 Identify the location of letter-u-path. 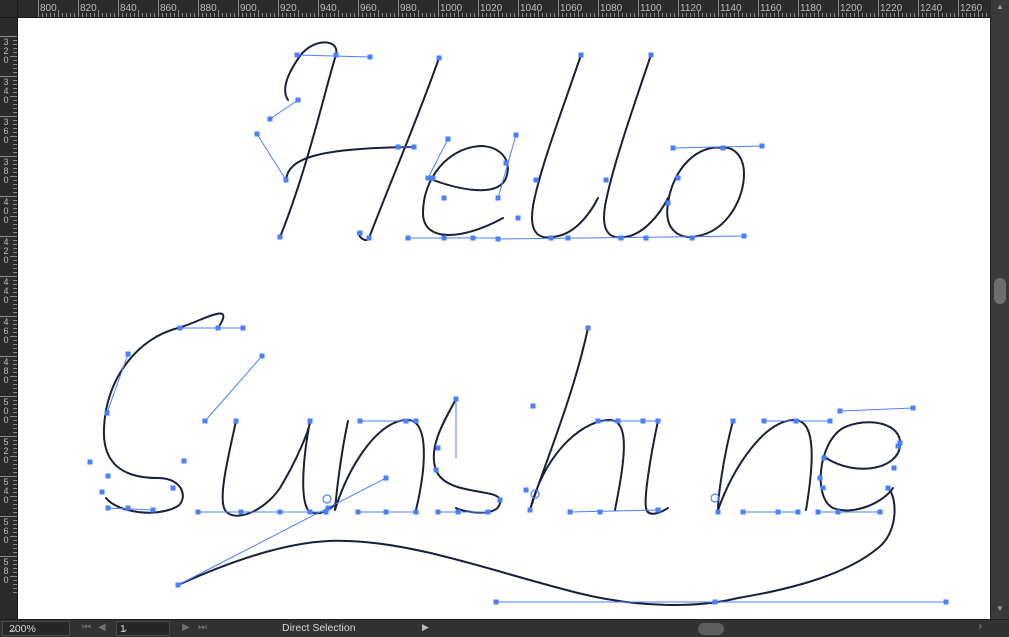
(279, 468).